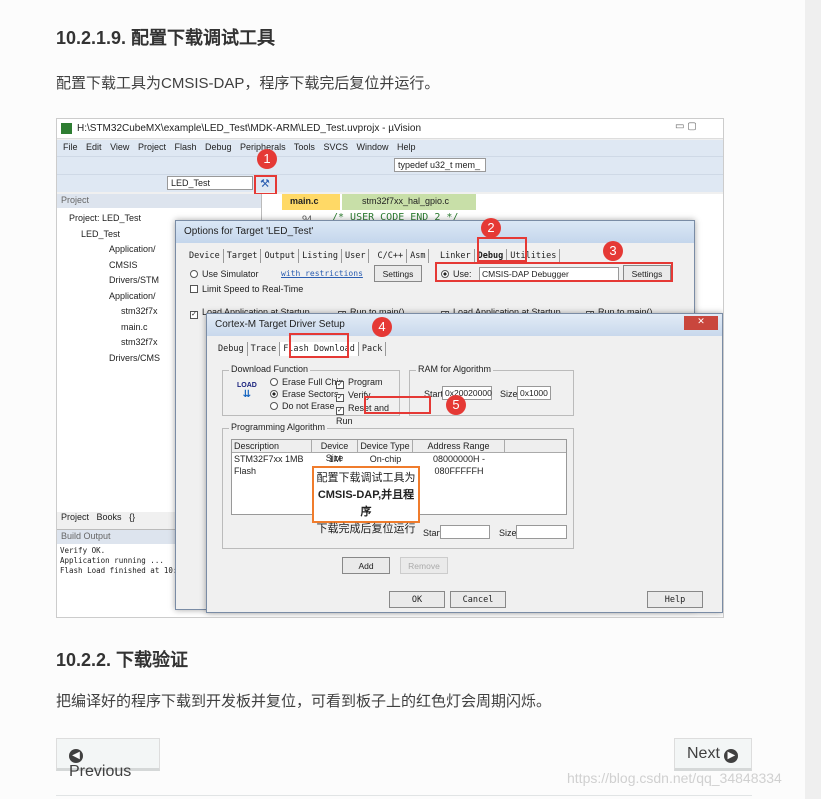 Image resolution: width=821 pixels, height=799 pixels. I want to click on callout-note: 配置下载调试工具为 CMSIS-DAP,并且程序 下载完成后复位运行, so click(366, 500).